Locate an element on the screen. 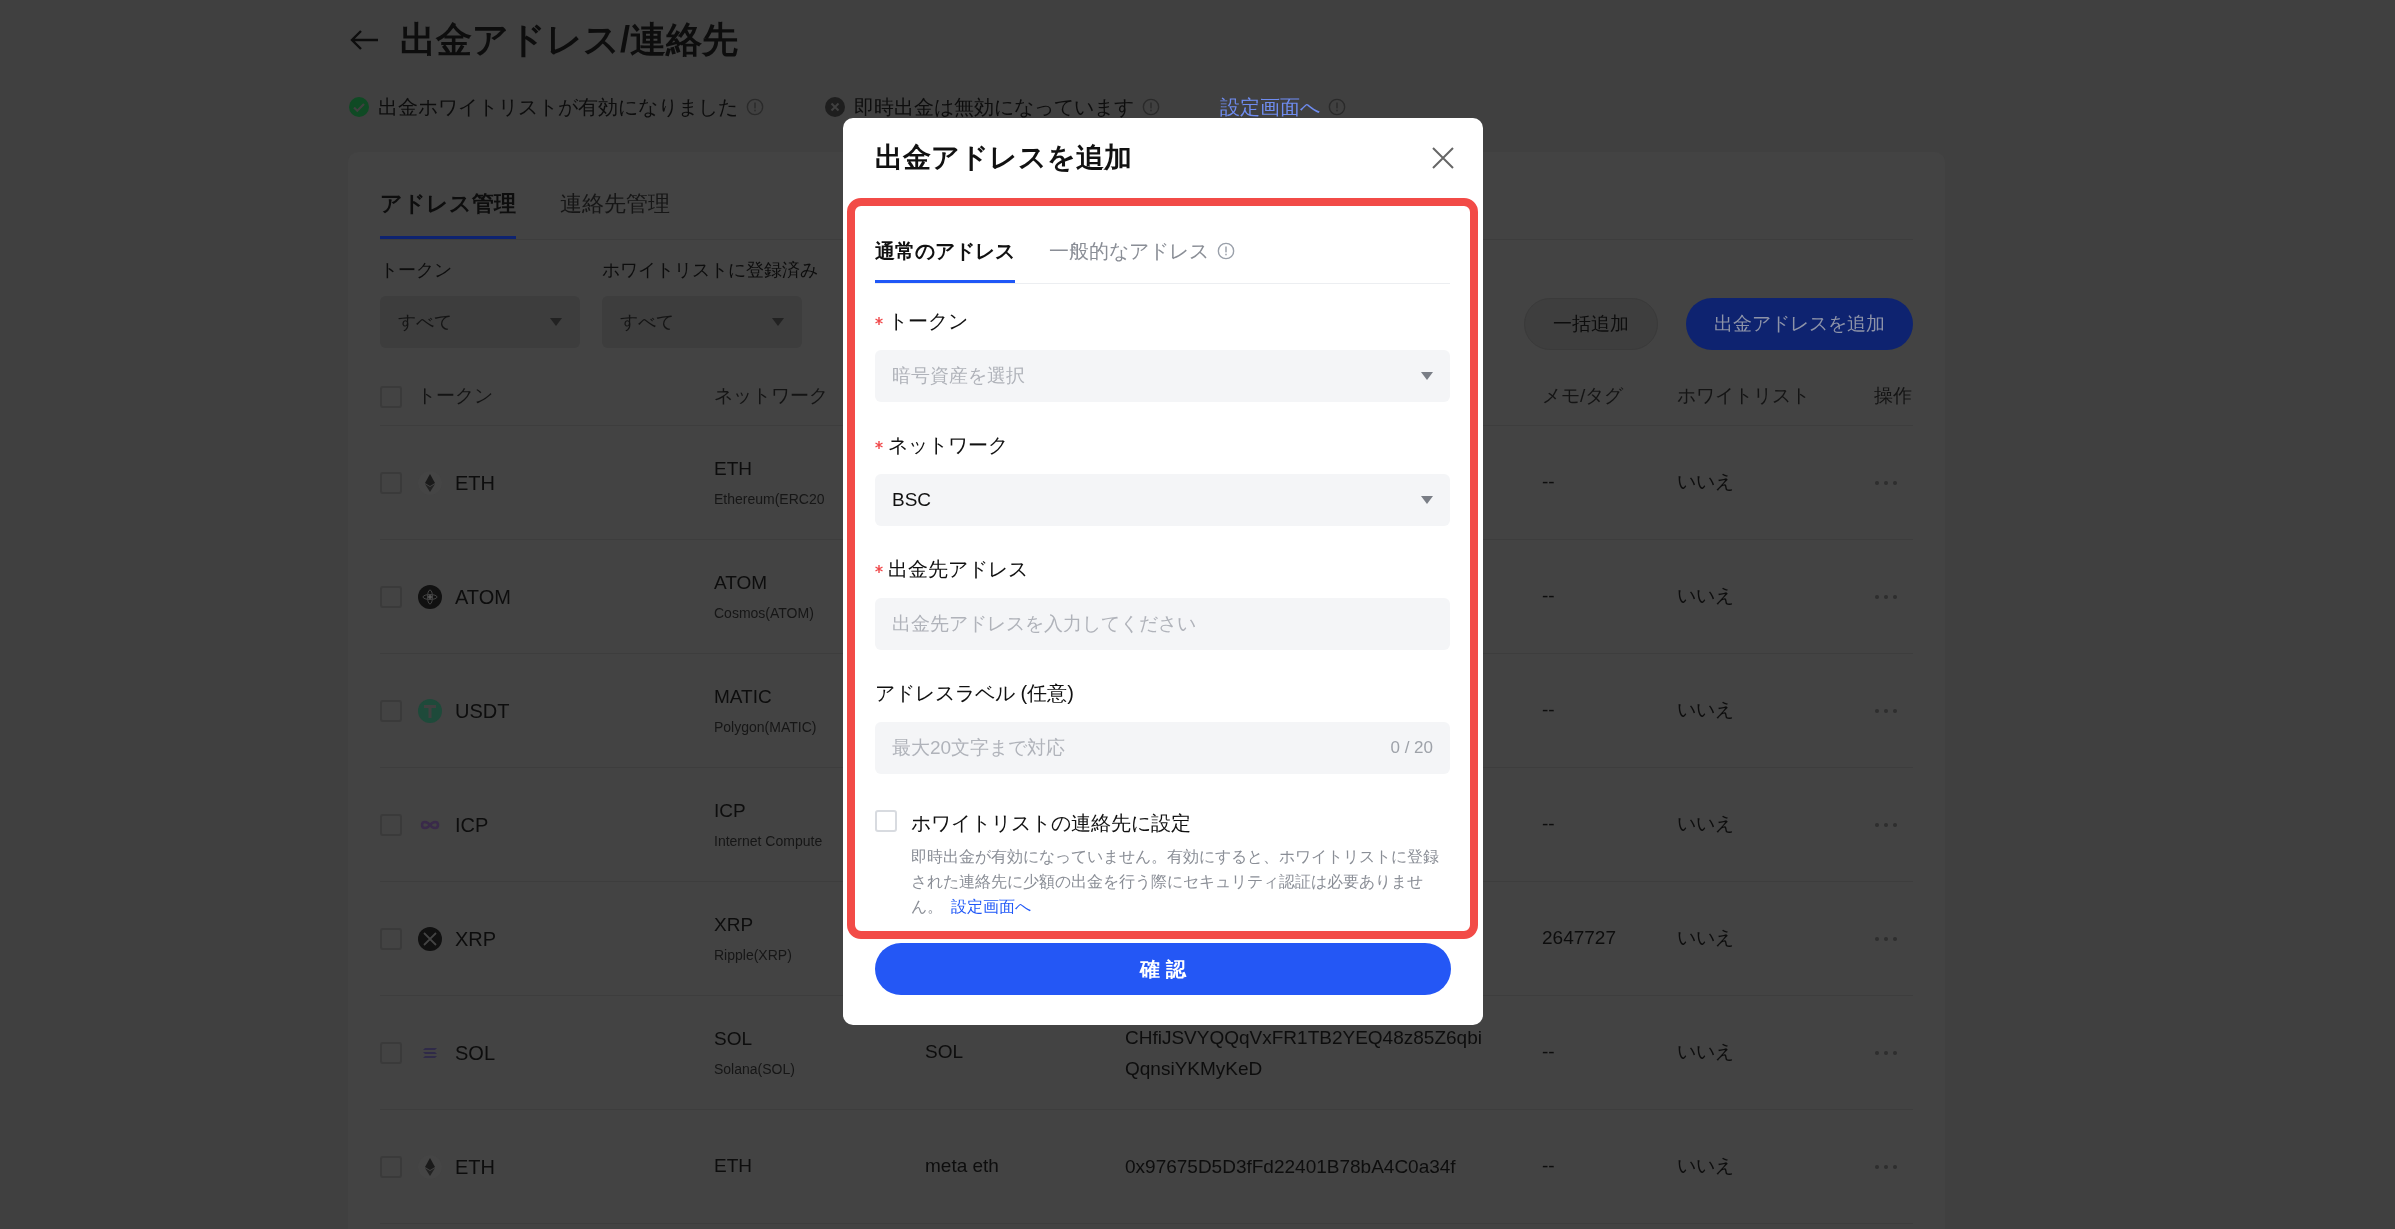 This screenshot has height=1229, width=2395. select-field: BSC is located at coordinates (1162, 500).